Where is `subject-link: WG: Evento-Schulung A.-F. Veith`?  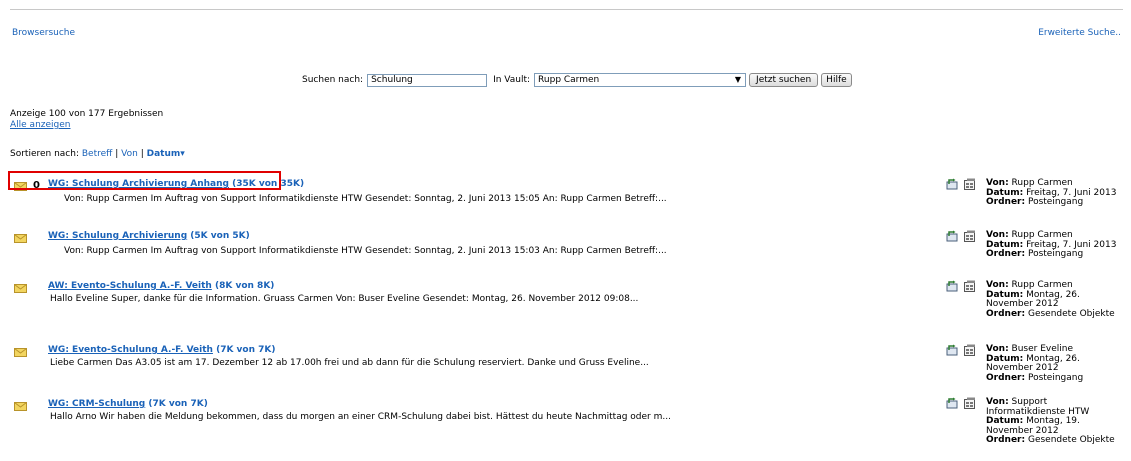
subject-link: WG: Evento-Schulung A.-F. Veith is located at coordinates (130, 350).